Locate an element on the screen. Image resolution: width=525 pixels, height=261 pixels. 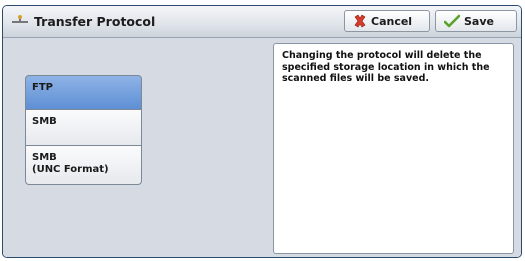
option-smb: SMB is located at coordinates (83, 127).